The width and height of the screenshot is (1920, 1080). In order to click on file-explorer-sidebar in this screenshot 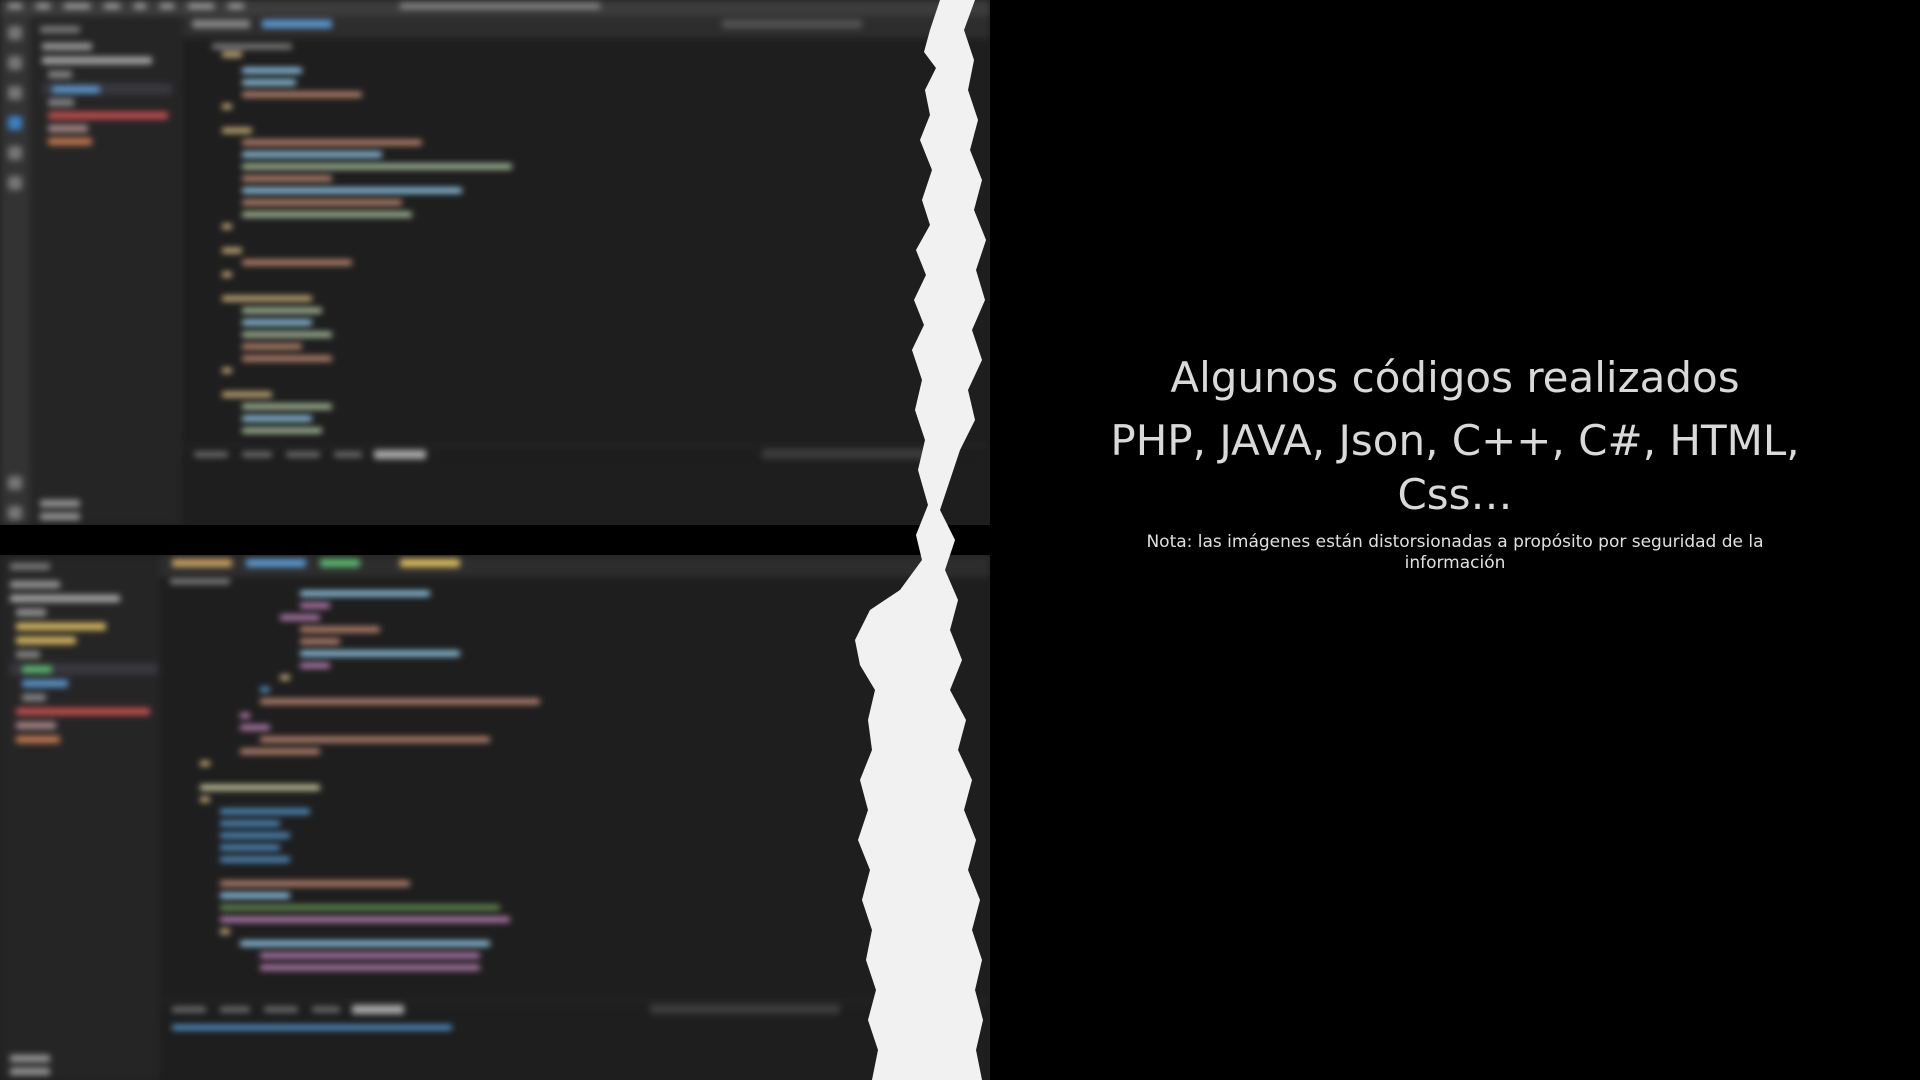, I will do `click(106, 270)`.